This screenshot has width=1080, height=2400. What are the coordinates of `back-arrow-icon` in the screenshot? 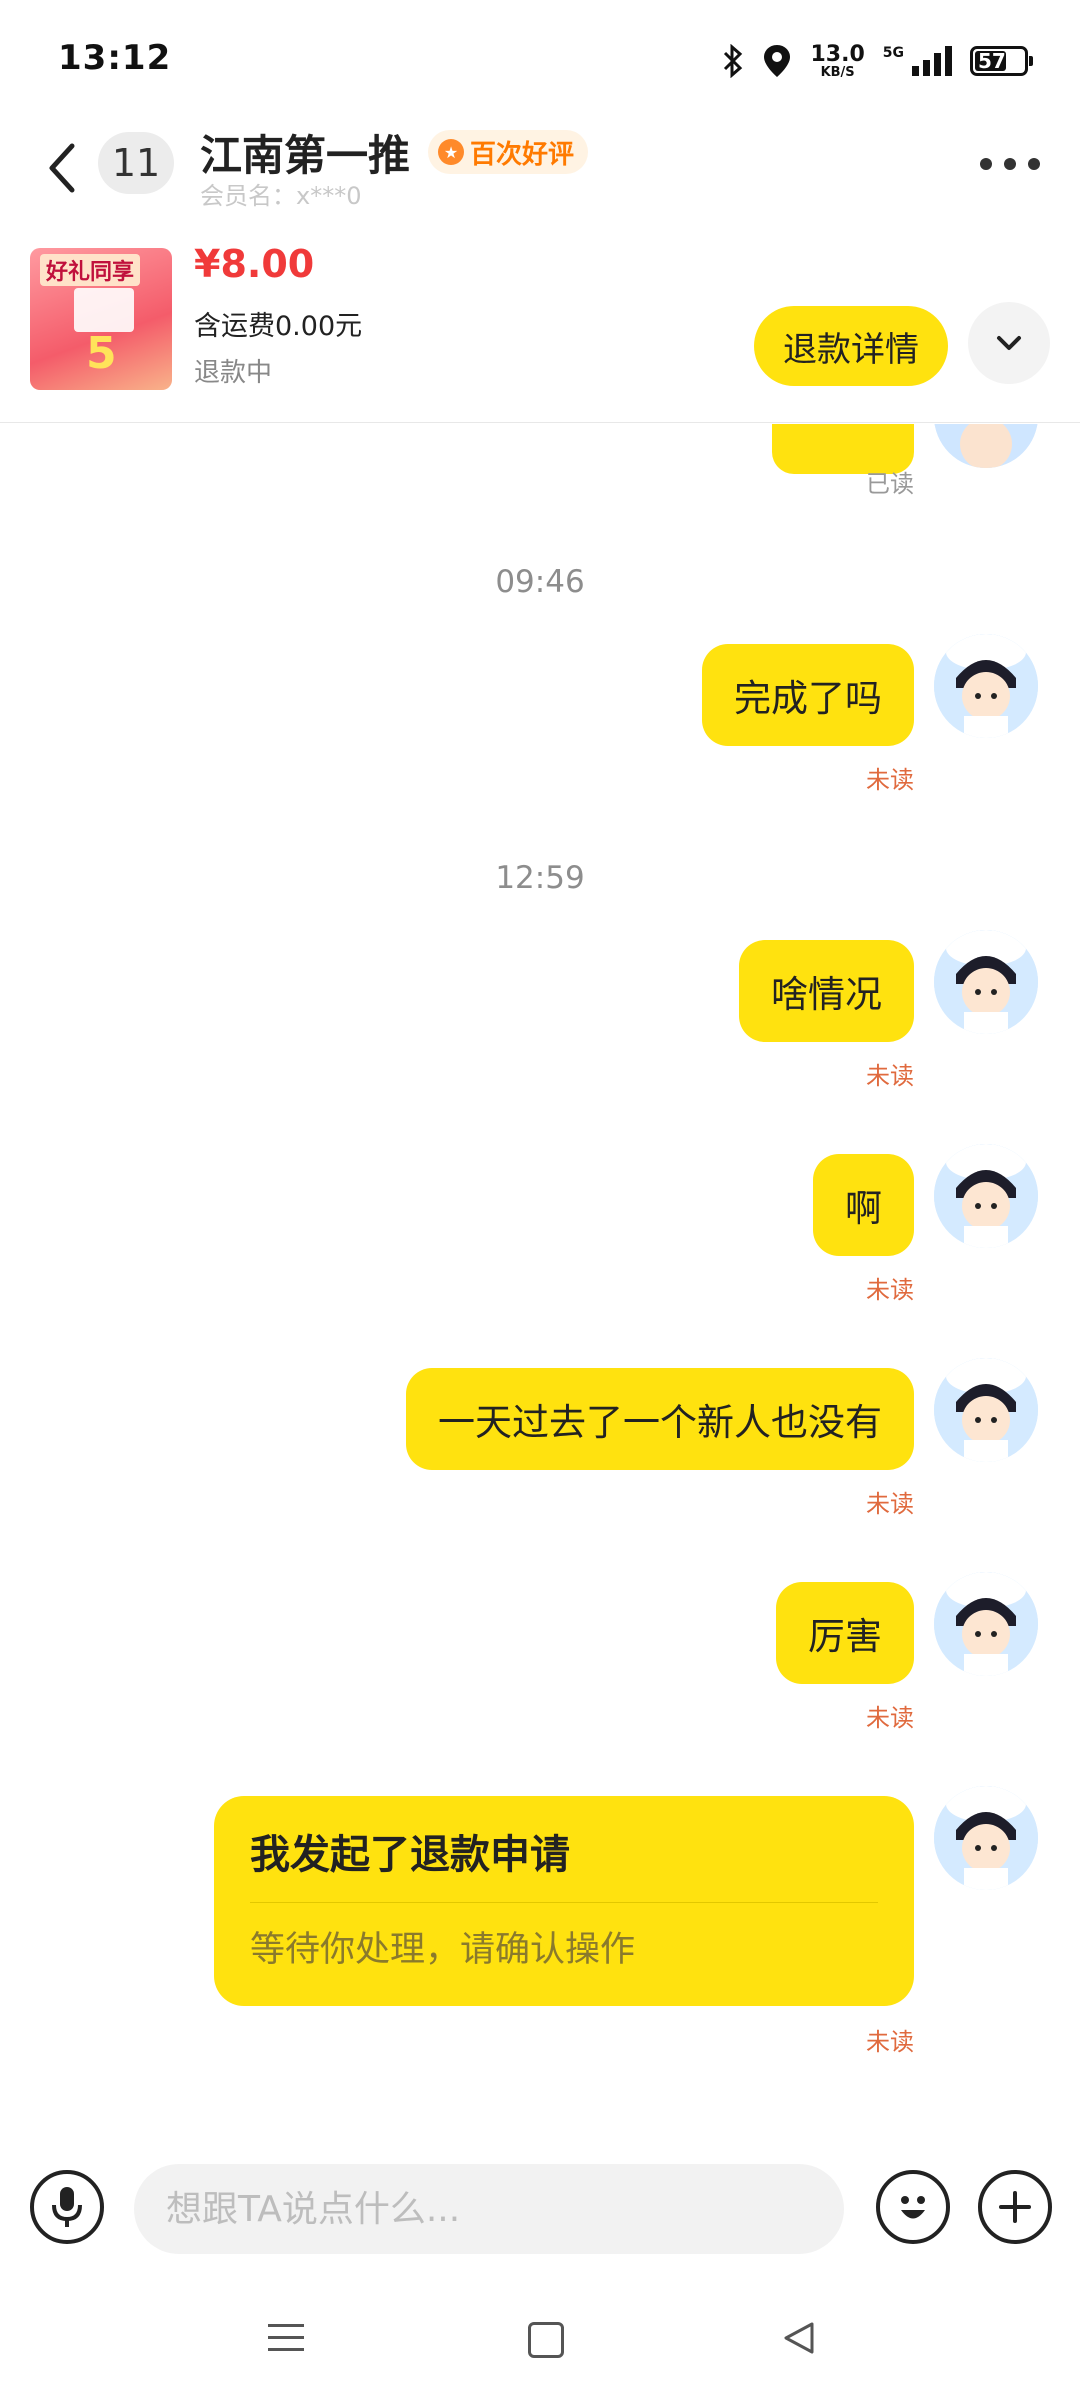 It's located at (63, 168).